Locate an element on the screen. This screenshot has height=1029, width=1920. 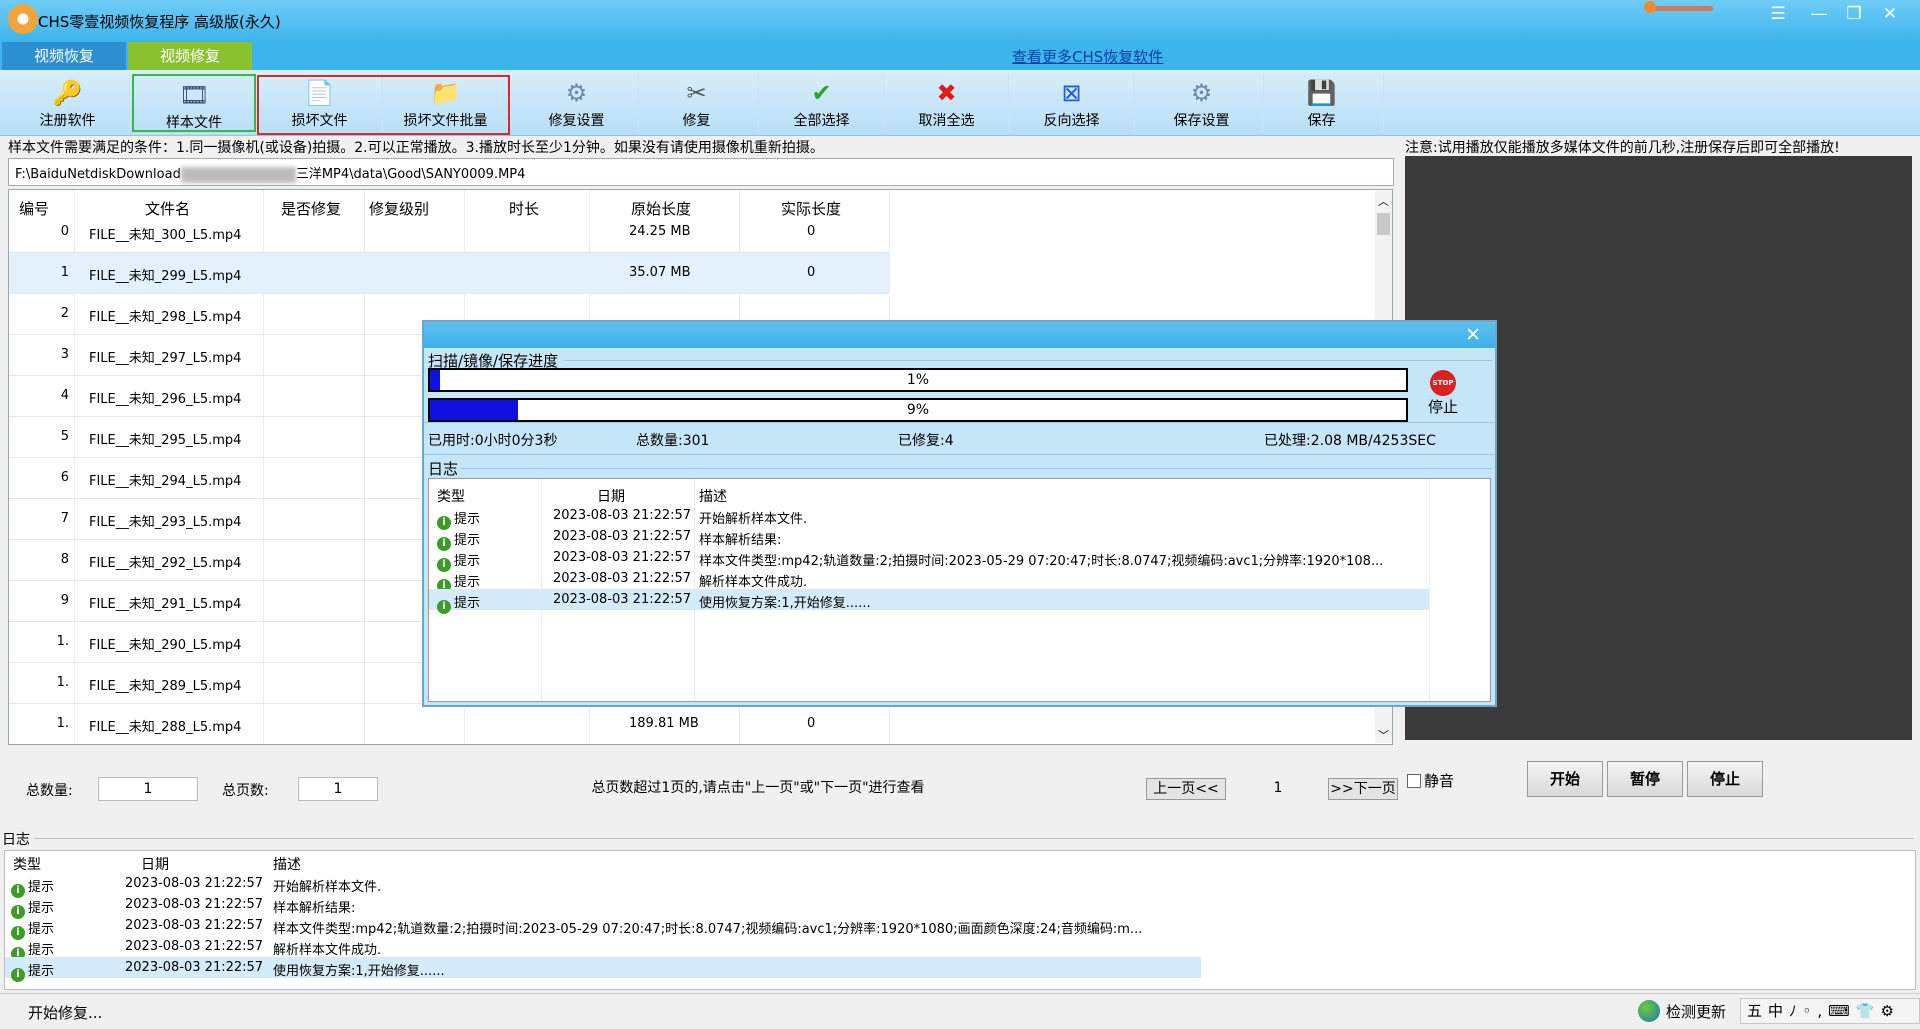
cell-name: FILE__未知_294_L5.mp4 is located at coordinates (165, 481).